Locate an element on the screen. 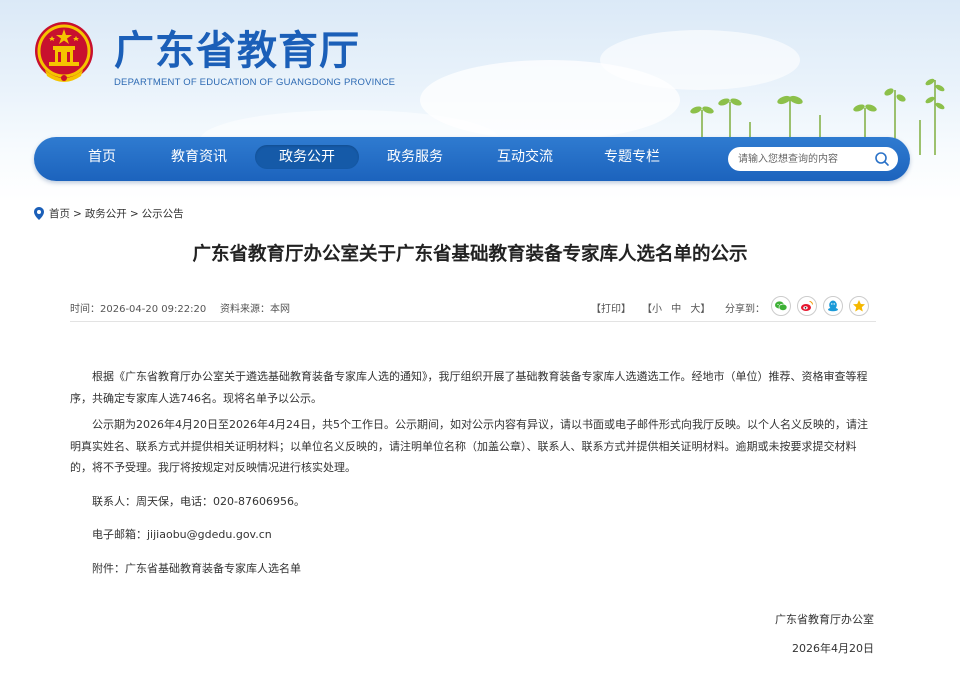 This screenshot has height=695, width=960. location-pin-icon is located at coordinates (39, 213).